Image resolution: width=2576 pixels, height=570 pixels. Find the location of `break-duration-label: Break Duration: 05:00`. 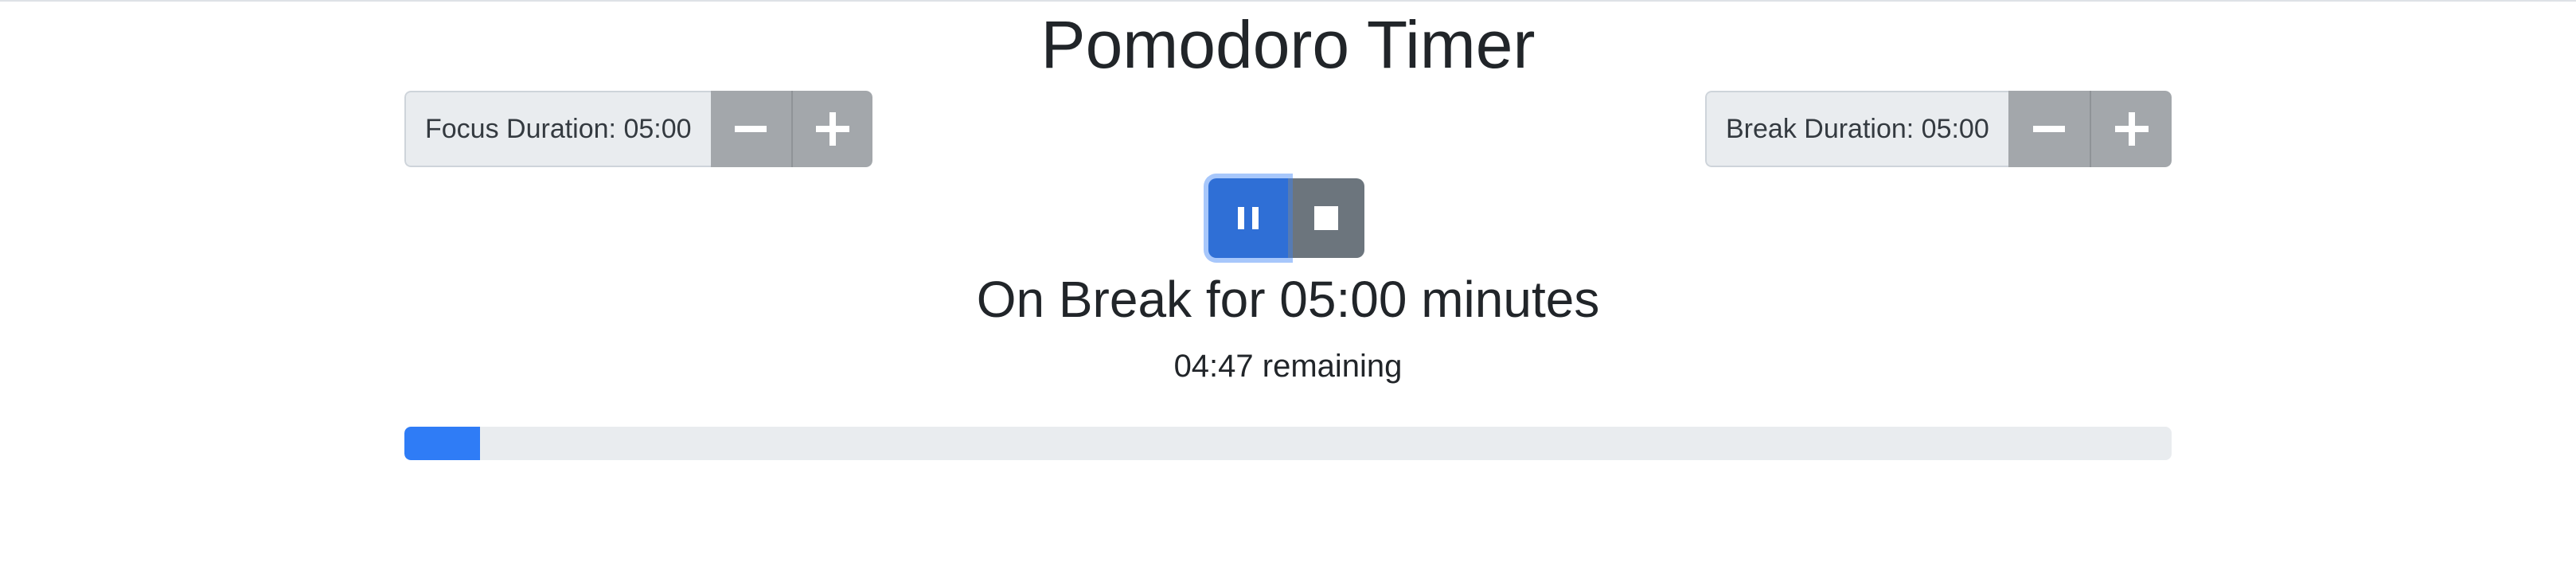

break-duration-label: Break Duration: 05:00 is located at coordinates (1856, 129).